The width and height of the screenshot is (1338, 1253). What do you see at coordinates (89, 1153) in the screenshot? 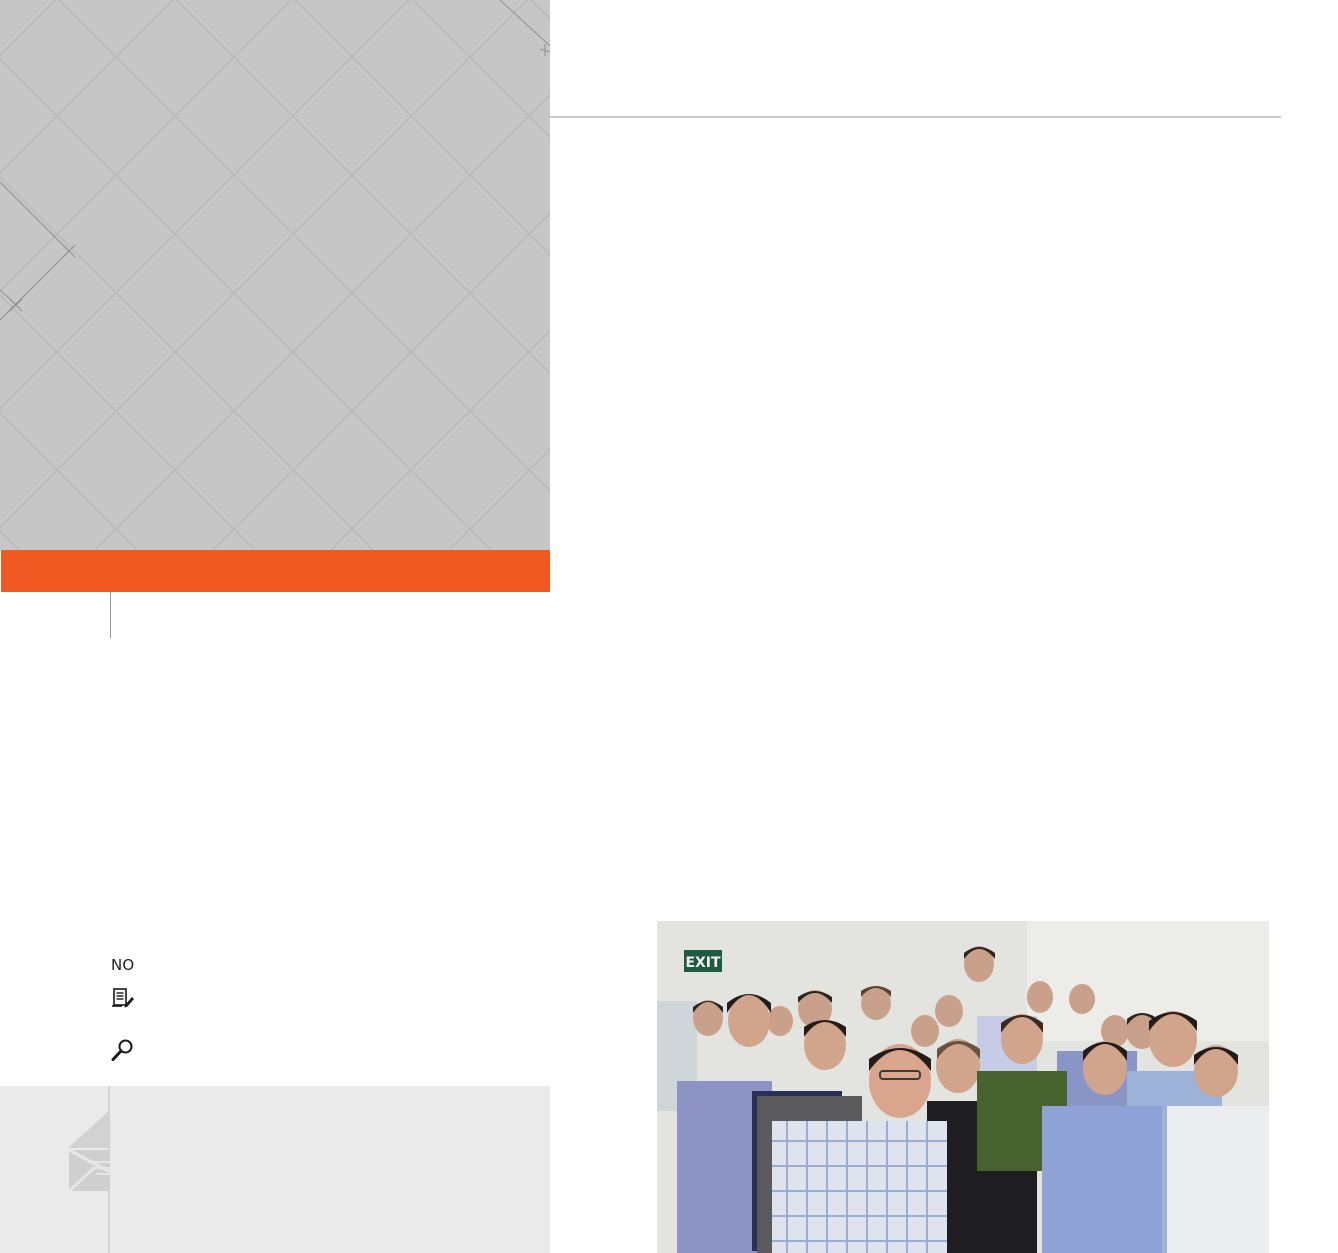
I see `envelope-mark-icon` at bounding box center [89, 1153].